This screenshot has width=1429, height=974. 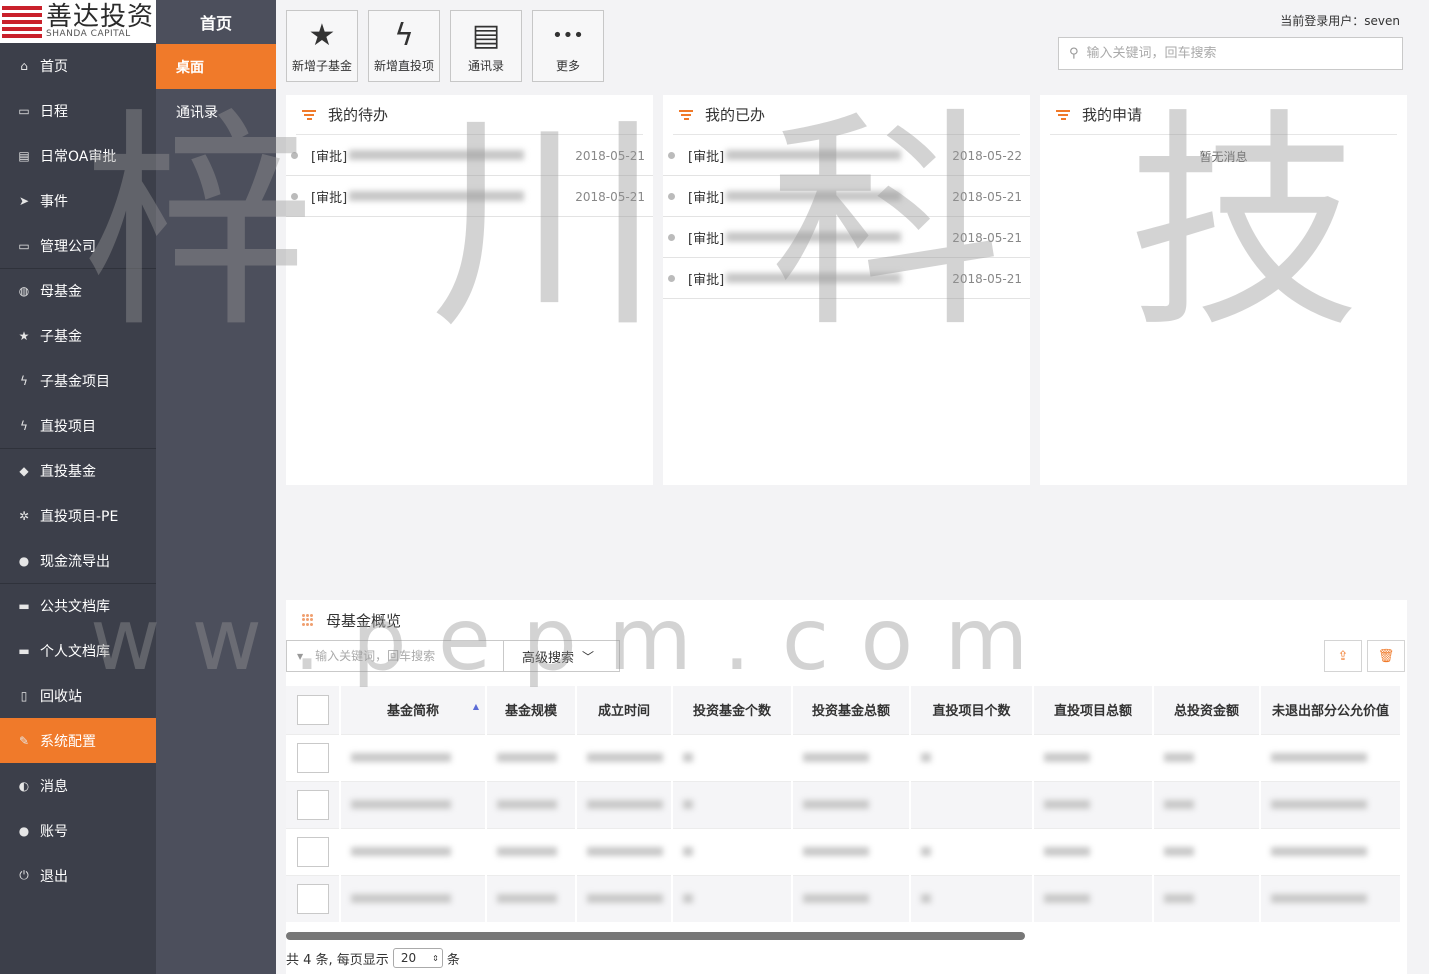 I want to click on delete-button: 🗑, so click(x=1386, y=656).